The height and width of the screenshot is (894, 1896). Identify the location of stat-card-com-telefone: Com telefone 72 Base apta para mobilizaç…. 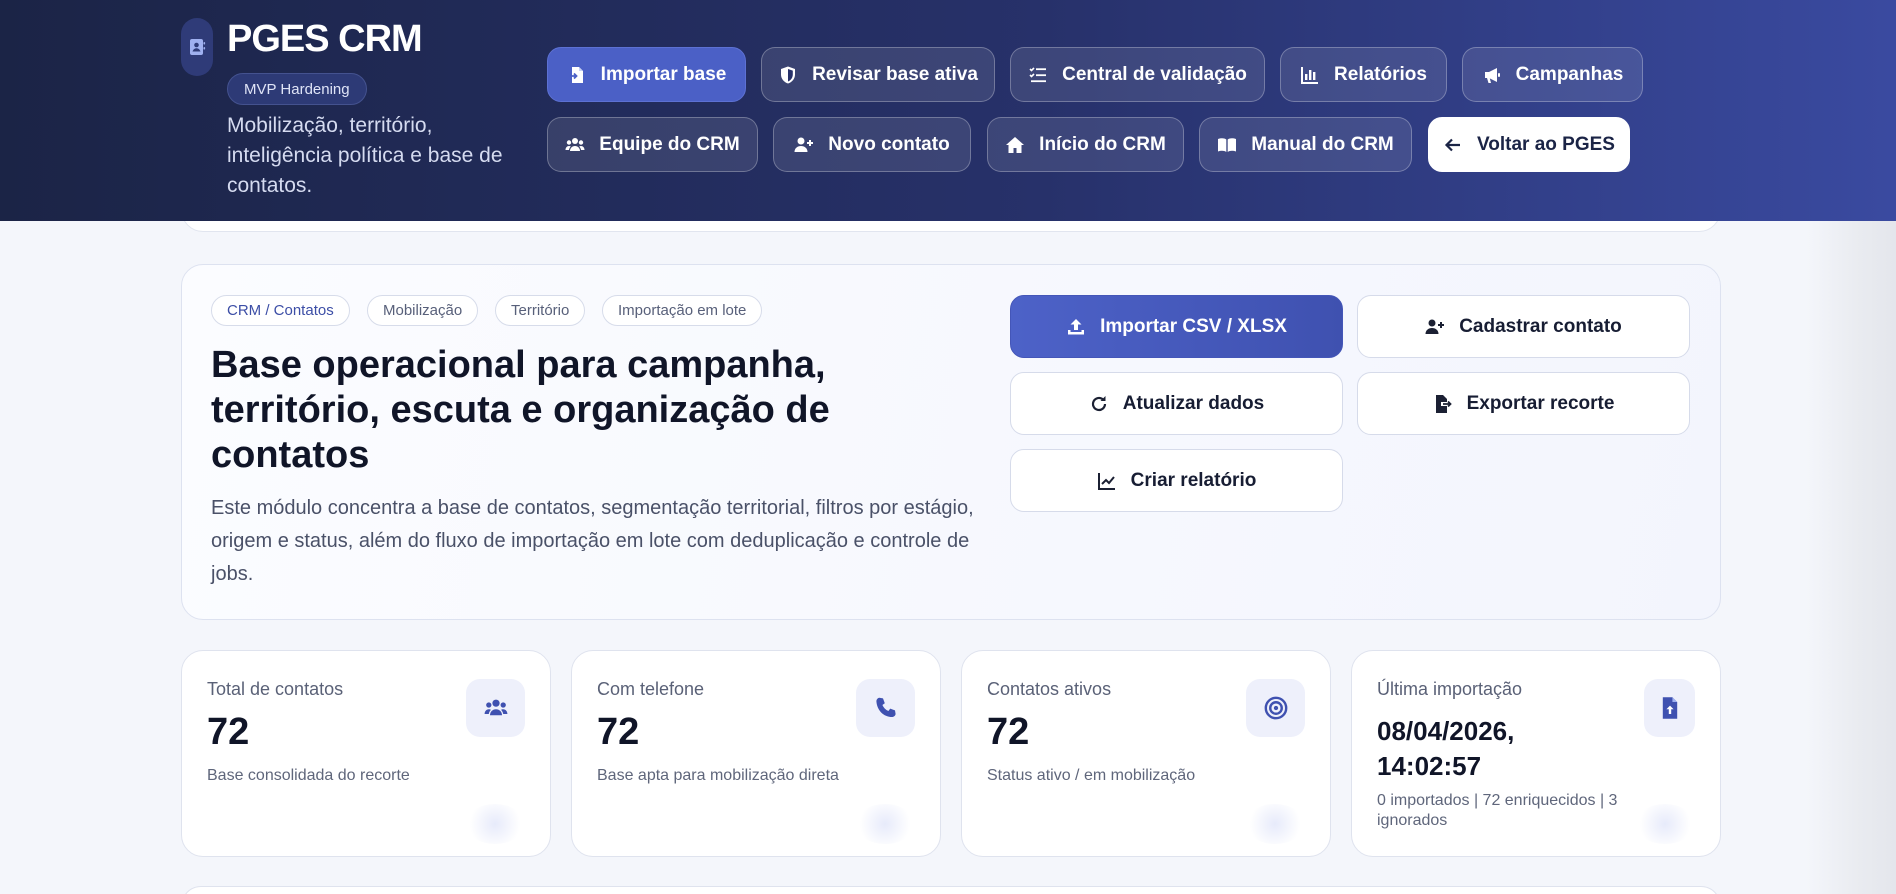
(756, 753).